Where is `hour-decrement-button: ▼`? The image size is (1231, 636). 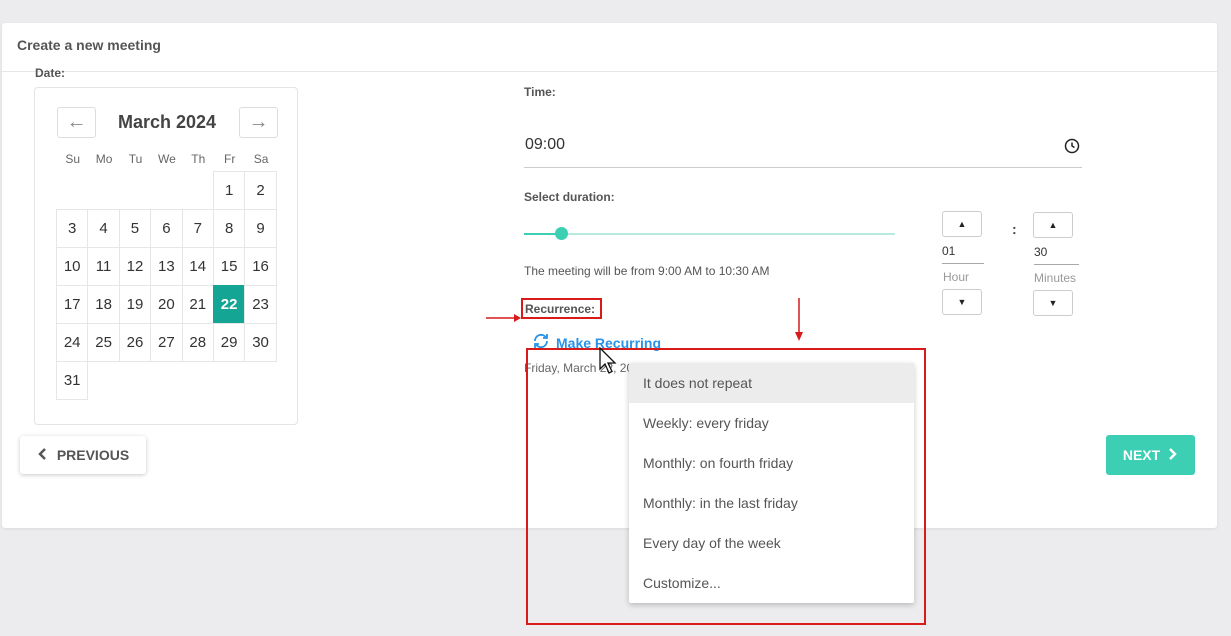 hour-decrement-button: ▼ is located at coordinates (962, 302).